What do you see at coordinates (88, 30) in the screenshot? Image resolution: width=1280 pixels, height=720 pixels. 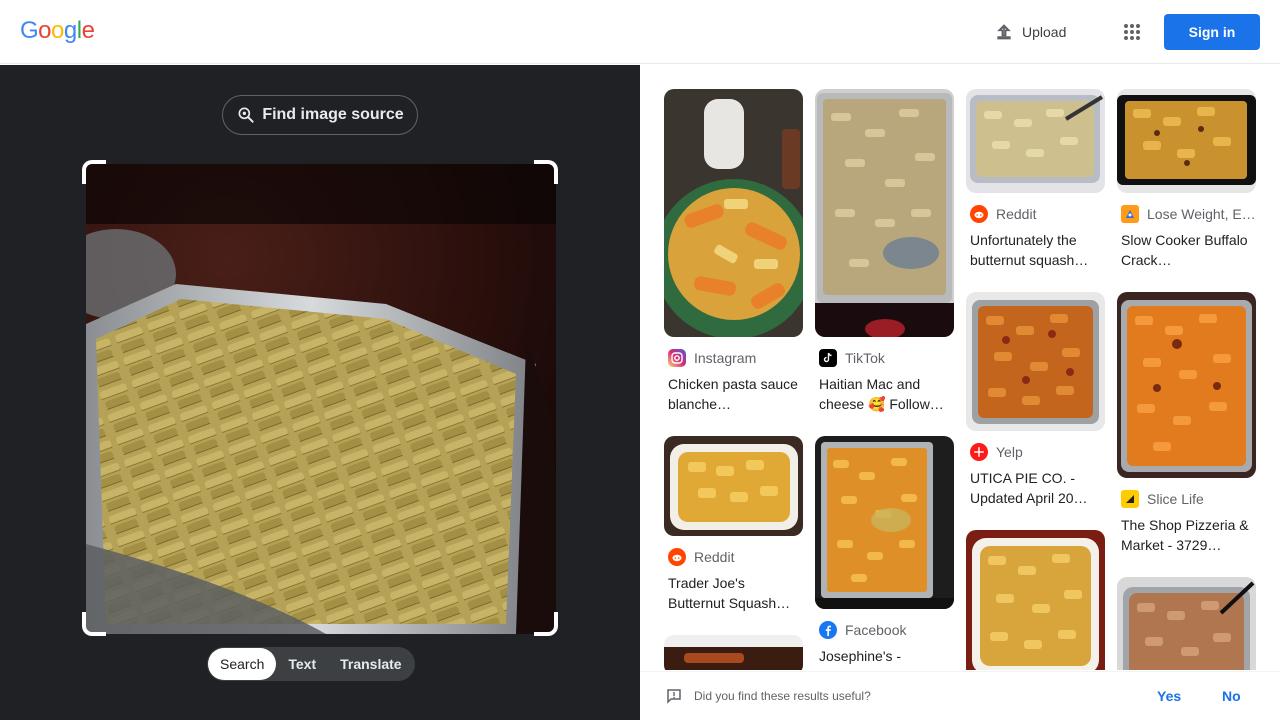 I see `logo-letter: e` at bounding box center [88, 30].